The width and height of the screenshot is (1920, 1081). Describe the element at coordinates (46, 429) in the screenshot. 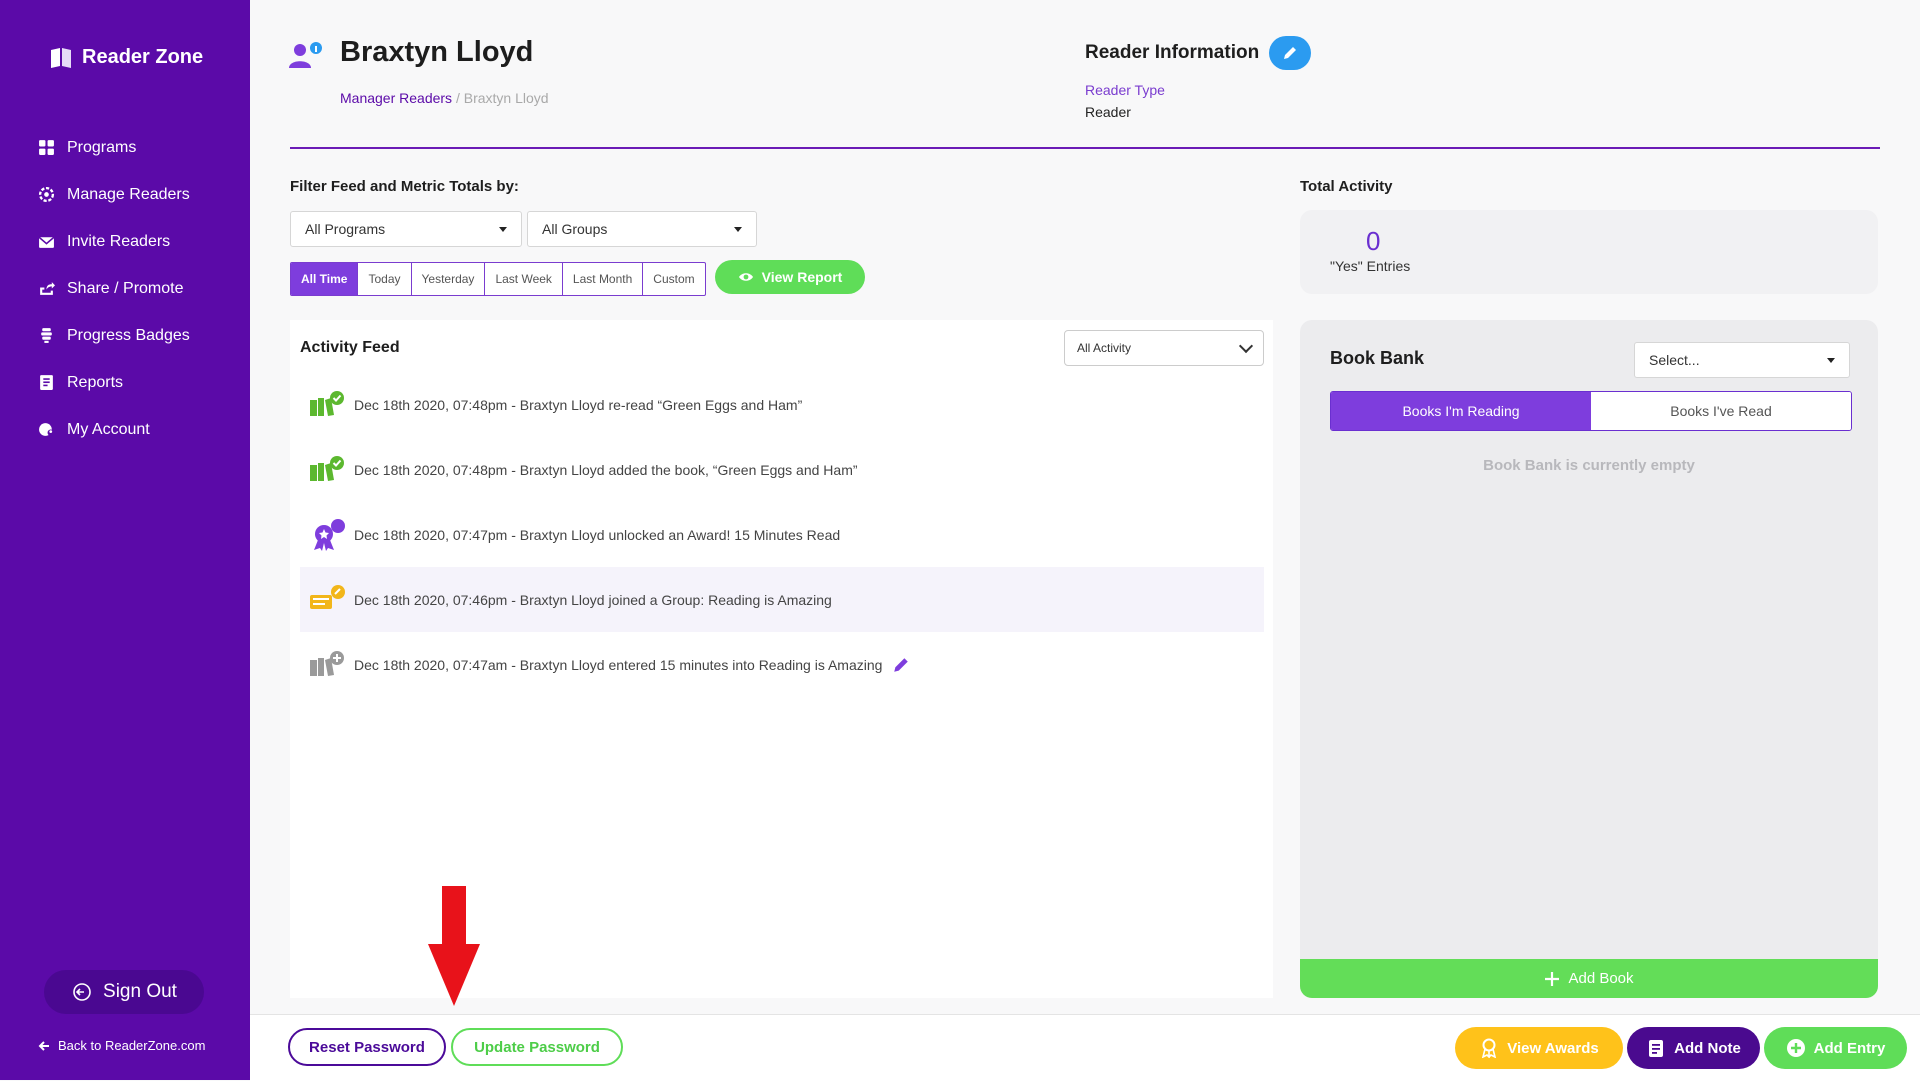

I see `globe-user-icon` at that location.